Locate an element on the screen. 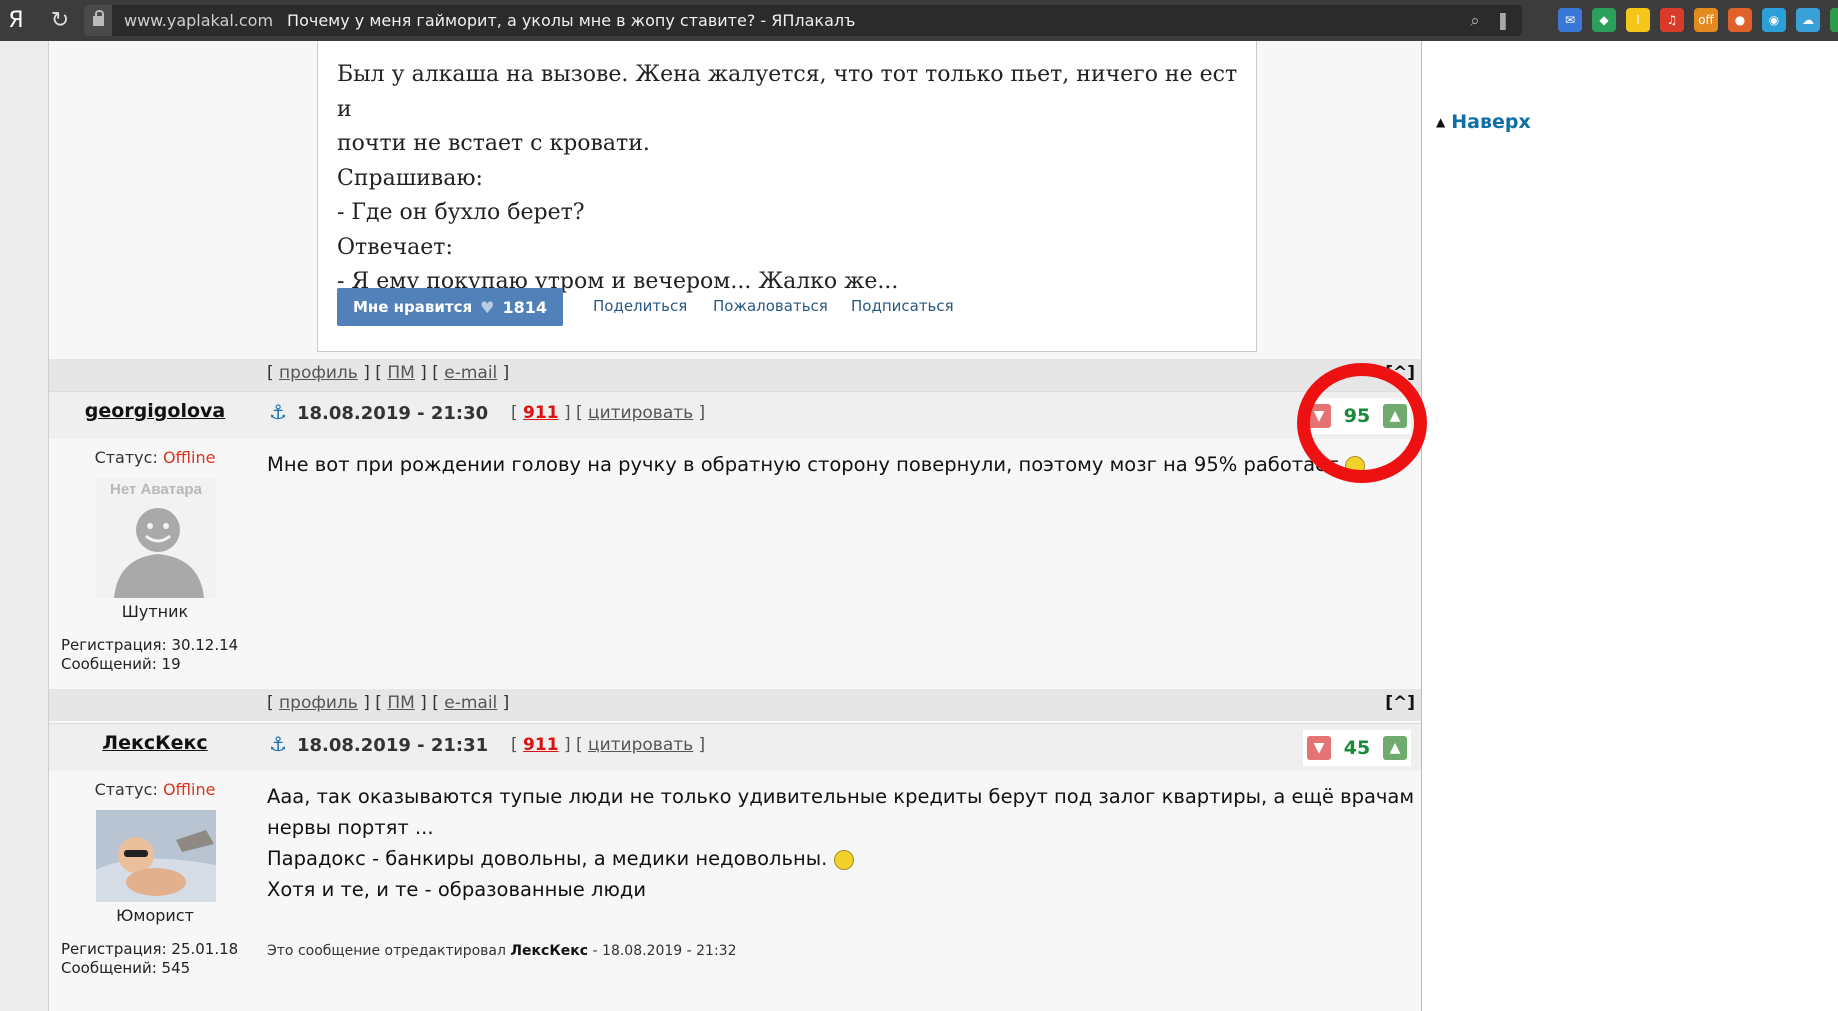 The width and height of the screenshot is (1838, 1011). cloud-extension-icon: ☁ is located at coordinates (1808, 20).